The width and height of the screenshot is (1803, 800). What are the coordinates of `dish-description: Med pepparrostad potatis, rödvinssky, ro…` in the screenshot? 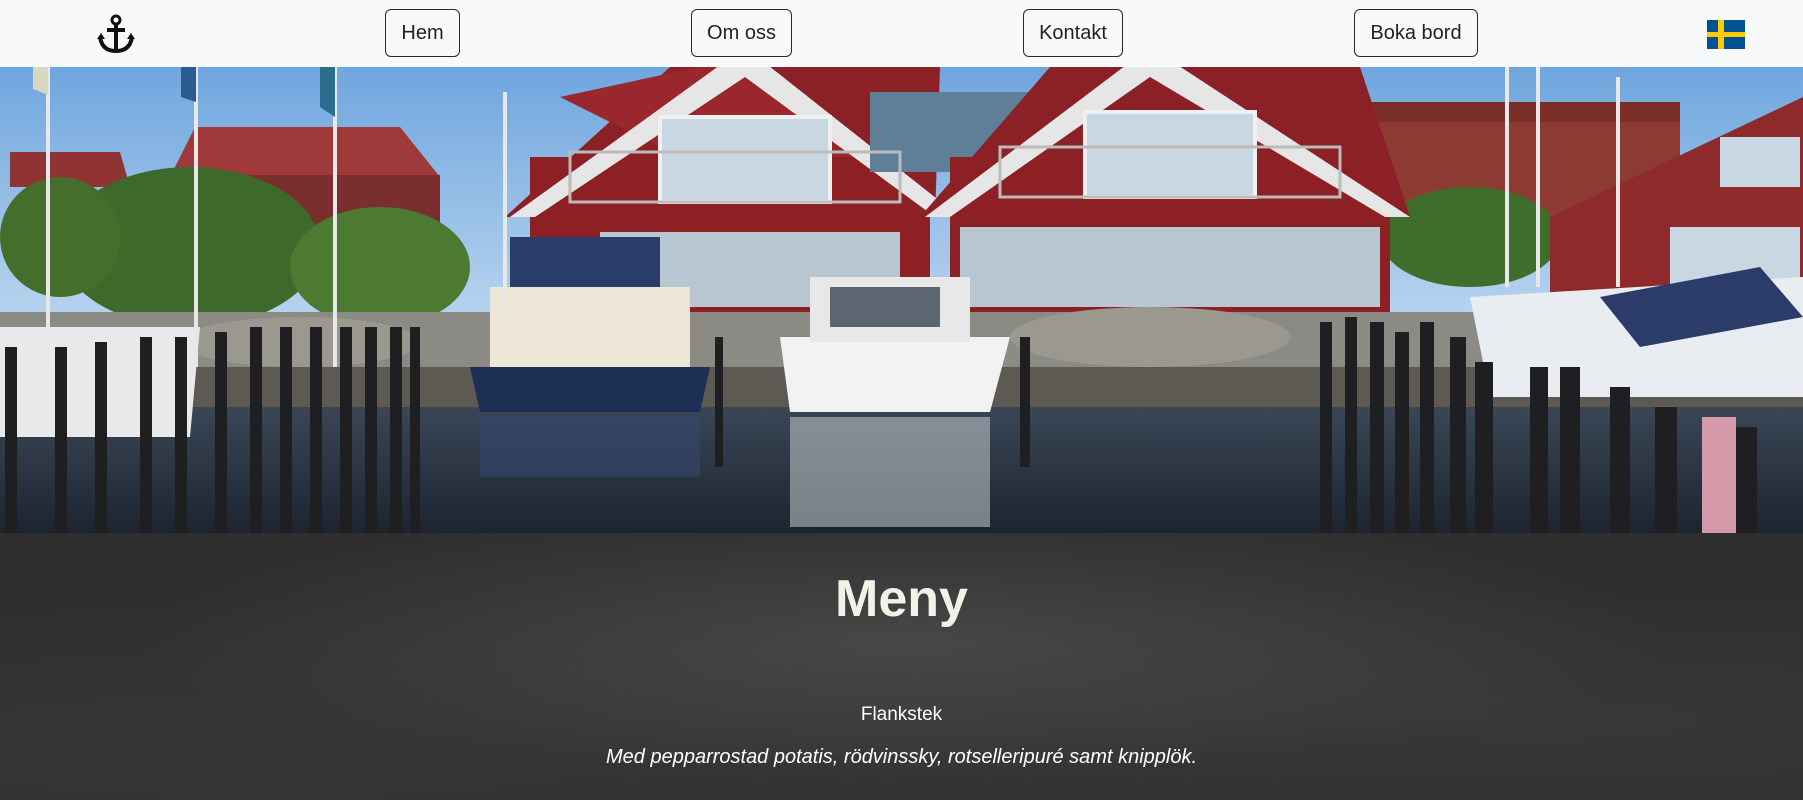 It's located at (901, 757).